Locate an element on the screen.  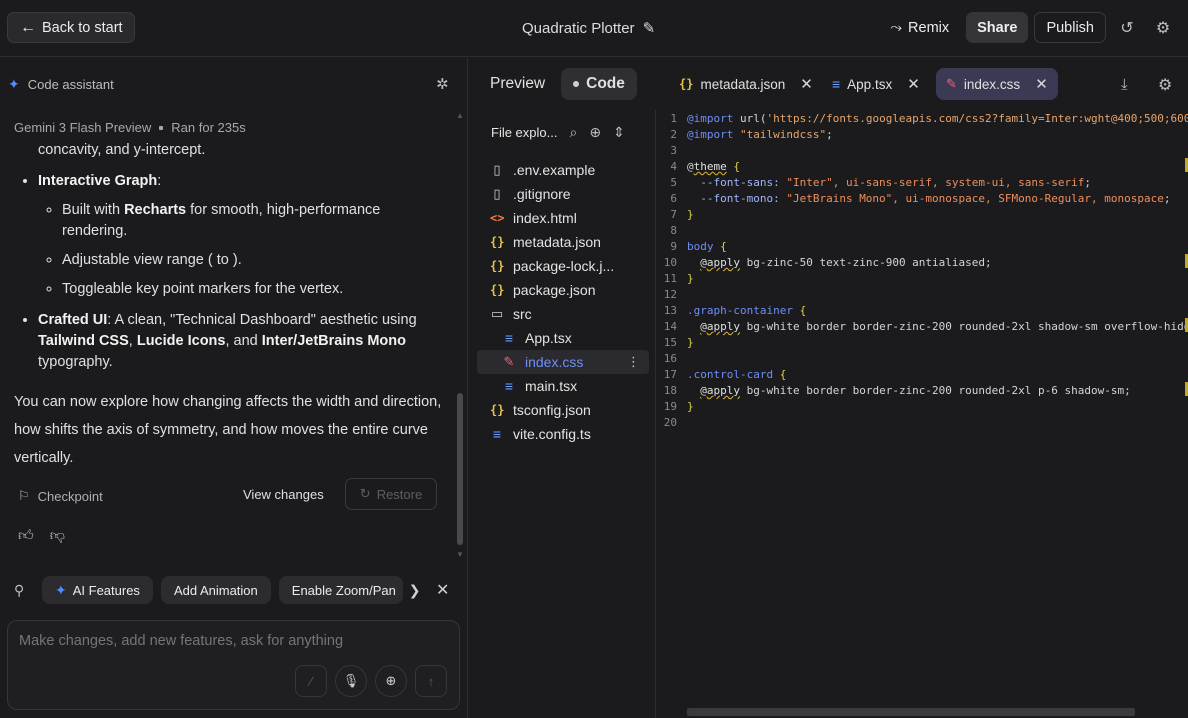
file-tab-label: index.css is located at coordinates (992, 84).